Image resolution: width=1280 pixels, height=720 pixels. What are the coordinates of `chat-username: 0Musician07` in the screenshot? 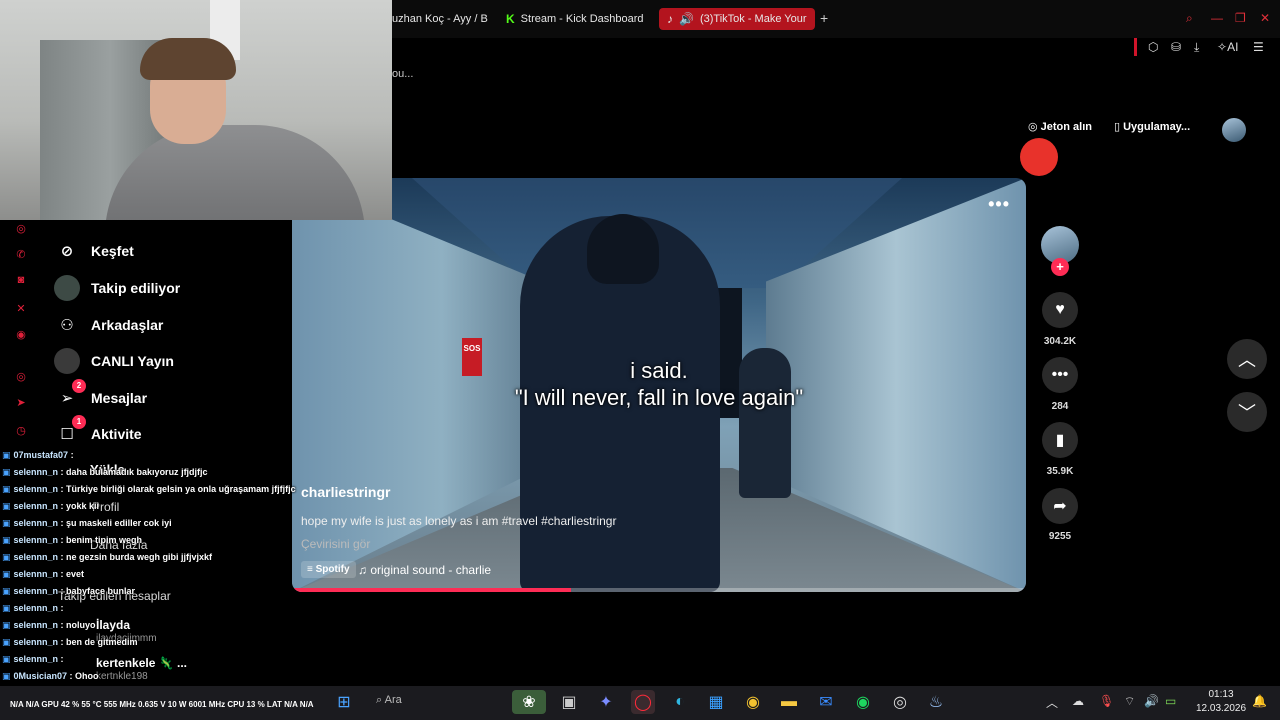 It's located at (40, 676).